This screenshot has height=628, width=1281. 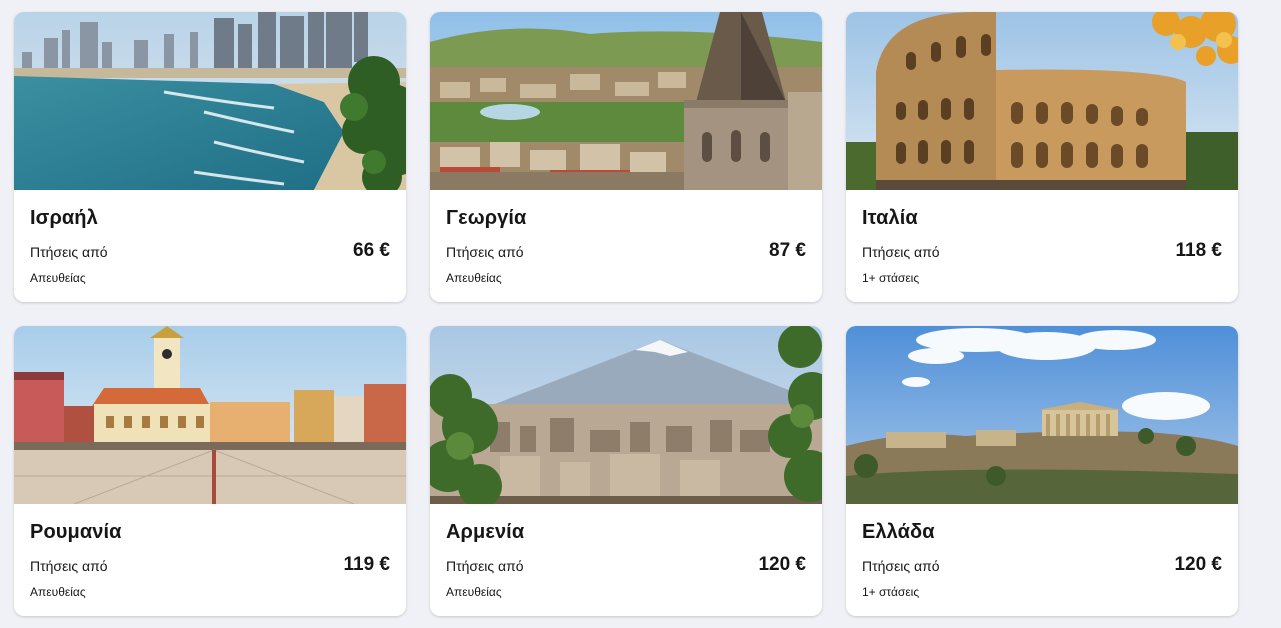 What do you see at coordinates (367, 564) in the screenshot?
I see `price: 119 €` at bounding box center [367, 564].